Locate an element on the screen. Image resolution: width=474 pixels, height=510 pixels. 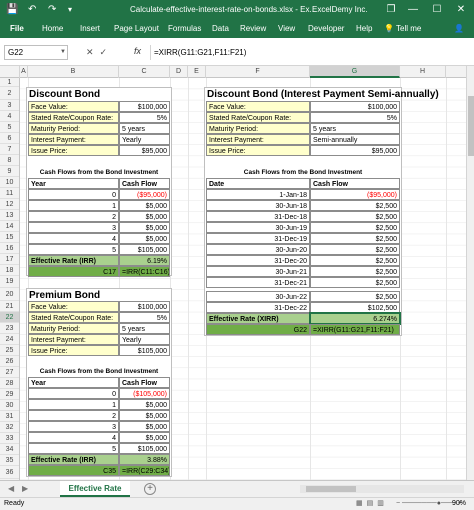
tab-view: View is located at coordinates (286, 29).